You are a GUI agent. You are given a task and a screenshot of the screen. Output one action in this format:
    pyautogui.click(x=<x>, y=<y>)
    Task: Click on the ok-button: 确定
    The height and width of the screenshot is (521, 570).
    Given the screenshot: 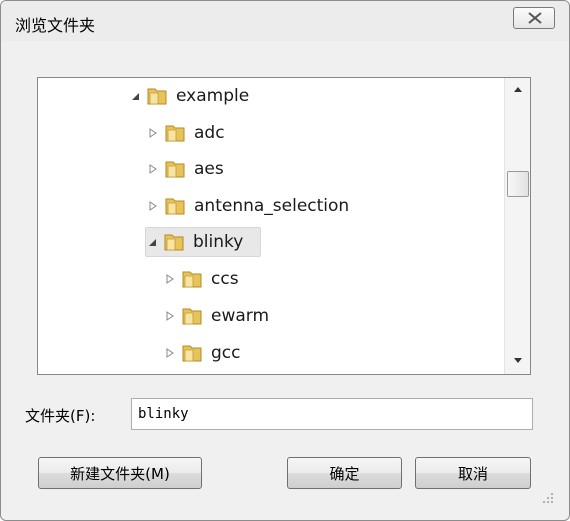 What is the action you would take?
    pyautogui.click(x=344, y=473)
    